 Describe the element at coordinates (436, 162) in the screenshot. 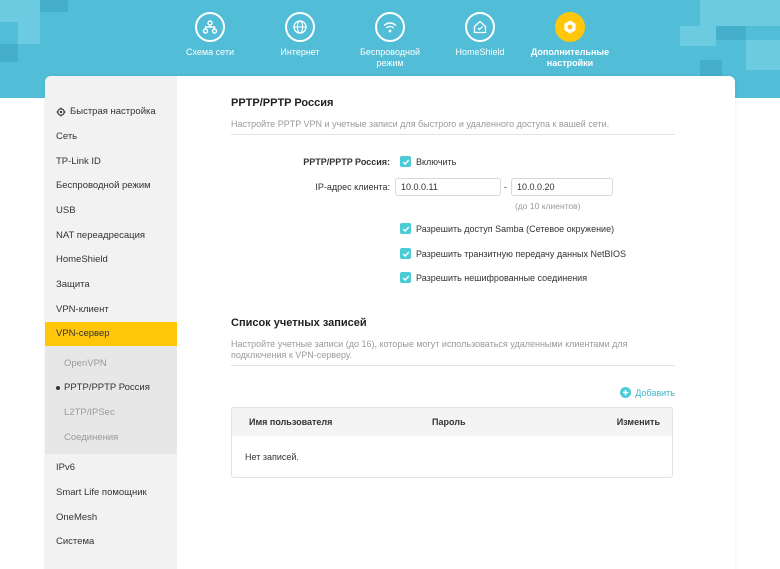

I see `enable-checkbox-label: Включить` at that location.